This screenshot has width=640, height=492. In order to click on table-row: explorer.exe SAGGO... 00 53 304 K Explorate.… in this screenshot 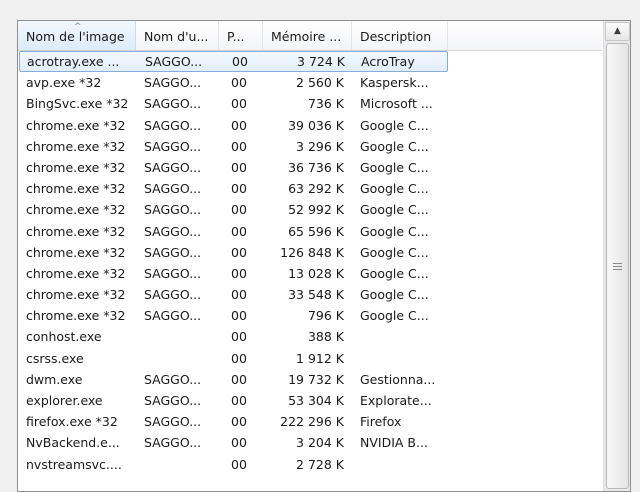, I will do `click(310, 400)`.